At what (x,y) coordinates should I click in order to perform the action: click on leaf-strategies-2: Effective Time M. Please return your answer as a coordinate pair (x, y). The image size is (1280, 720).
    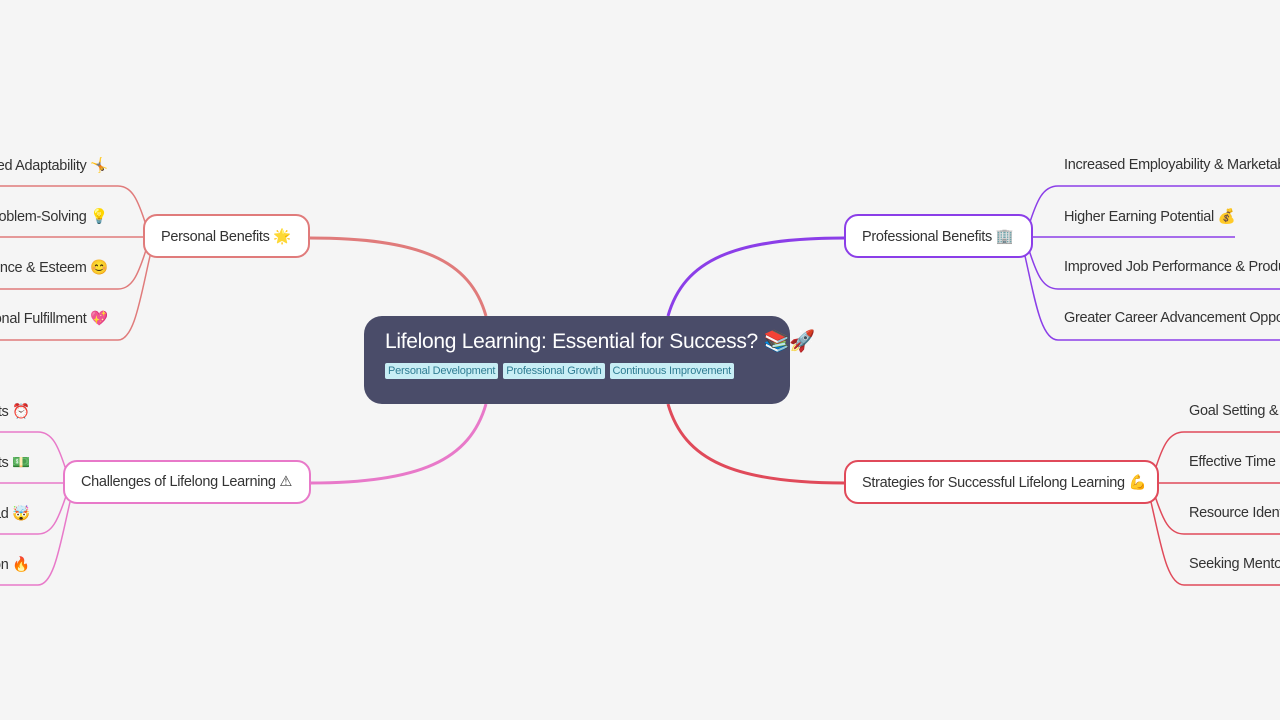
    Looking at the image, I should click on (1234, 462).